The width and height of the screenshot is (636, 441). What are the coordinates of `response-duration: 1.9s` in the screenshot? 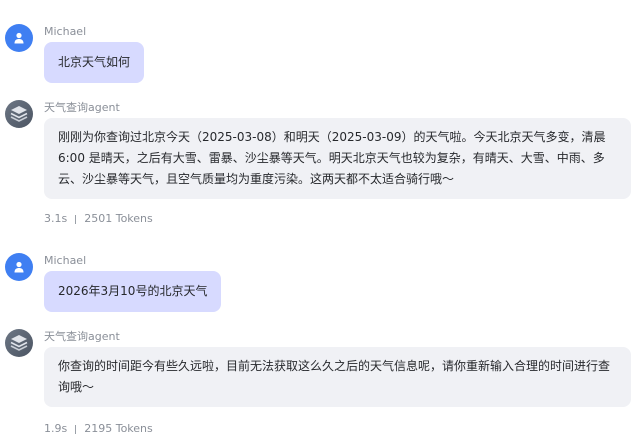 It's located at (56, 428).